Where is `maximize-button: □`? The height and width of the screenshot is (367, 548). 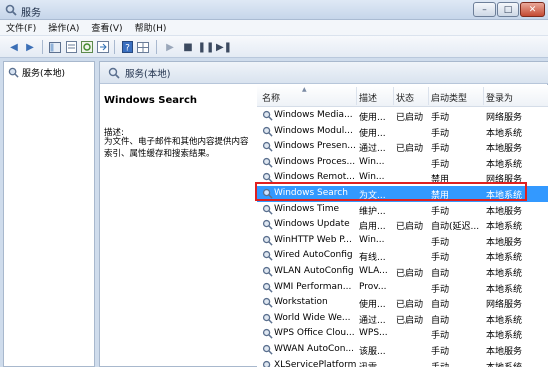 maximize-button: □ is located at coordinates (508, 9).